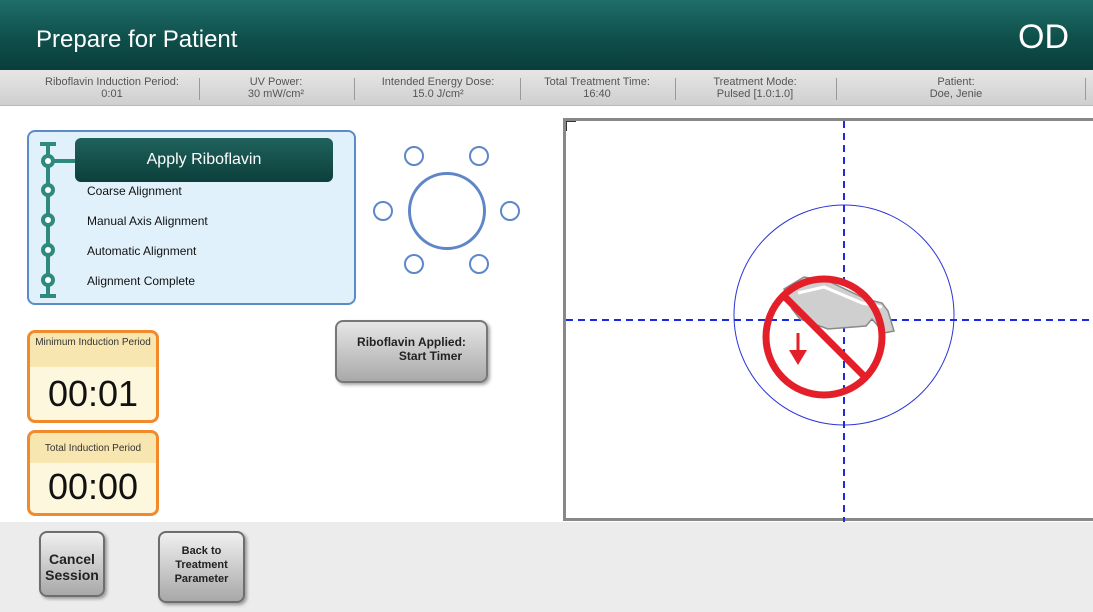  What do you see at coordinates (48, 144) in the screenshot?
I see `rail-cap-top` at bounding box center [48, 144].